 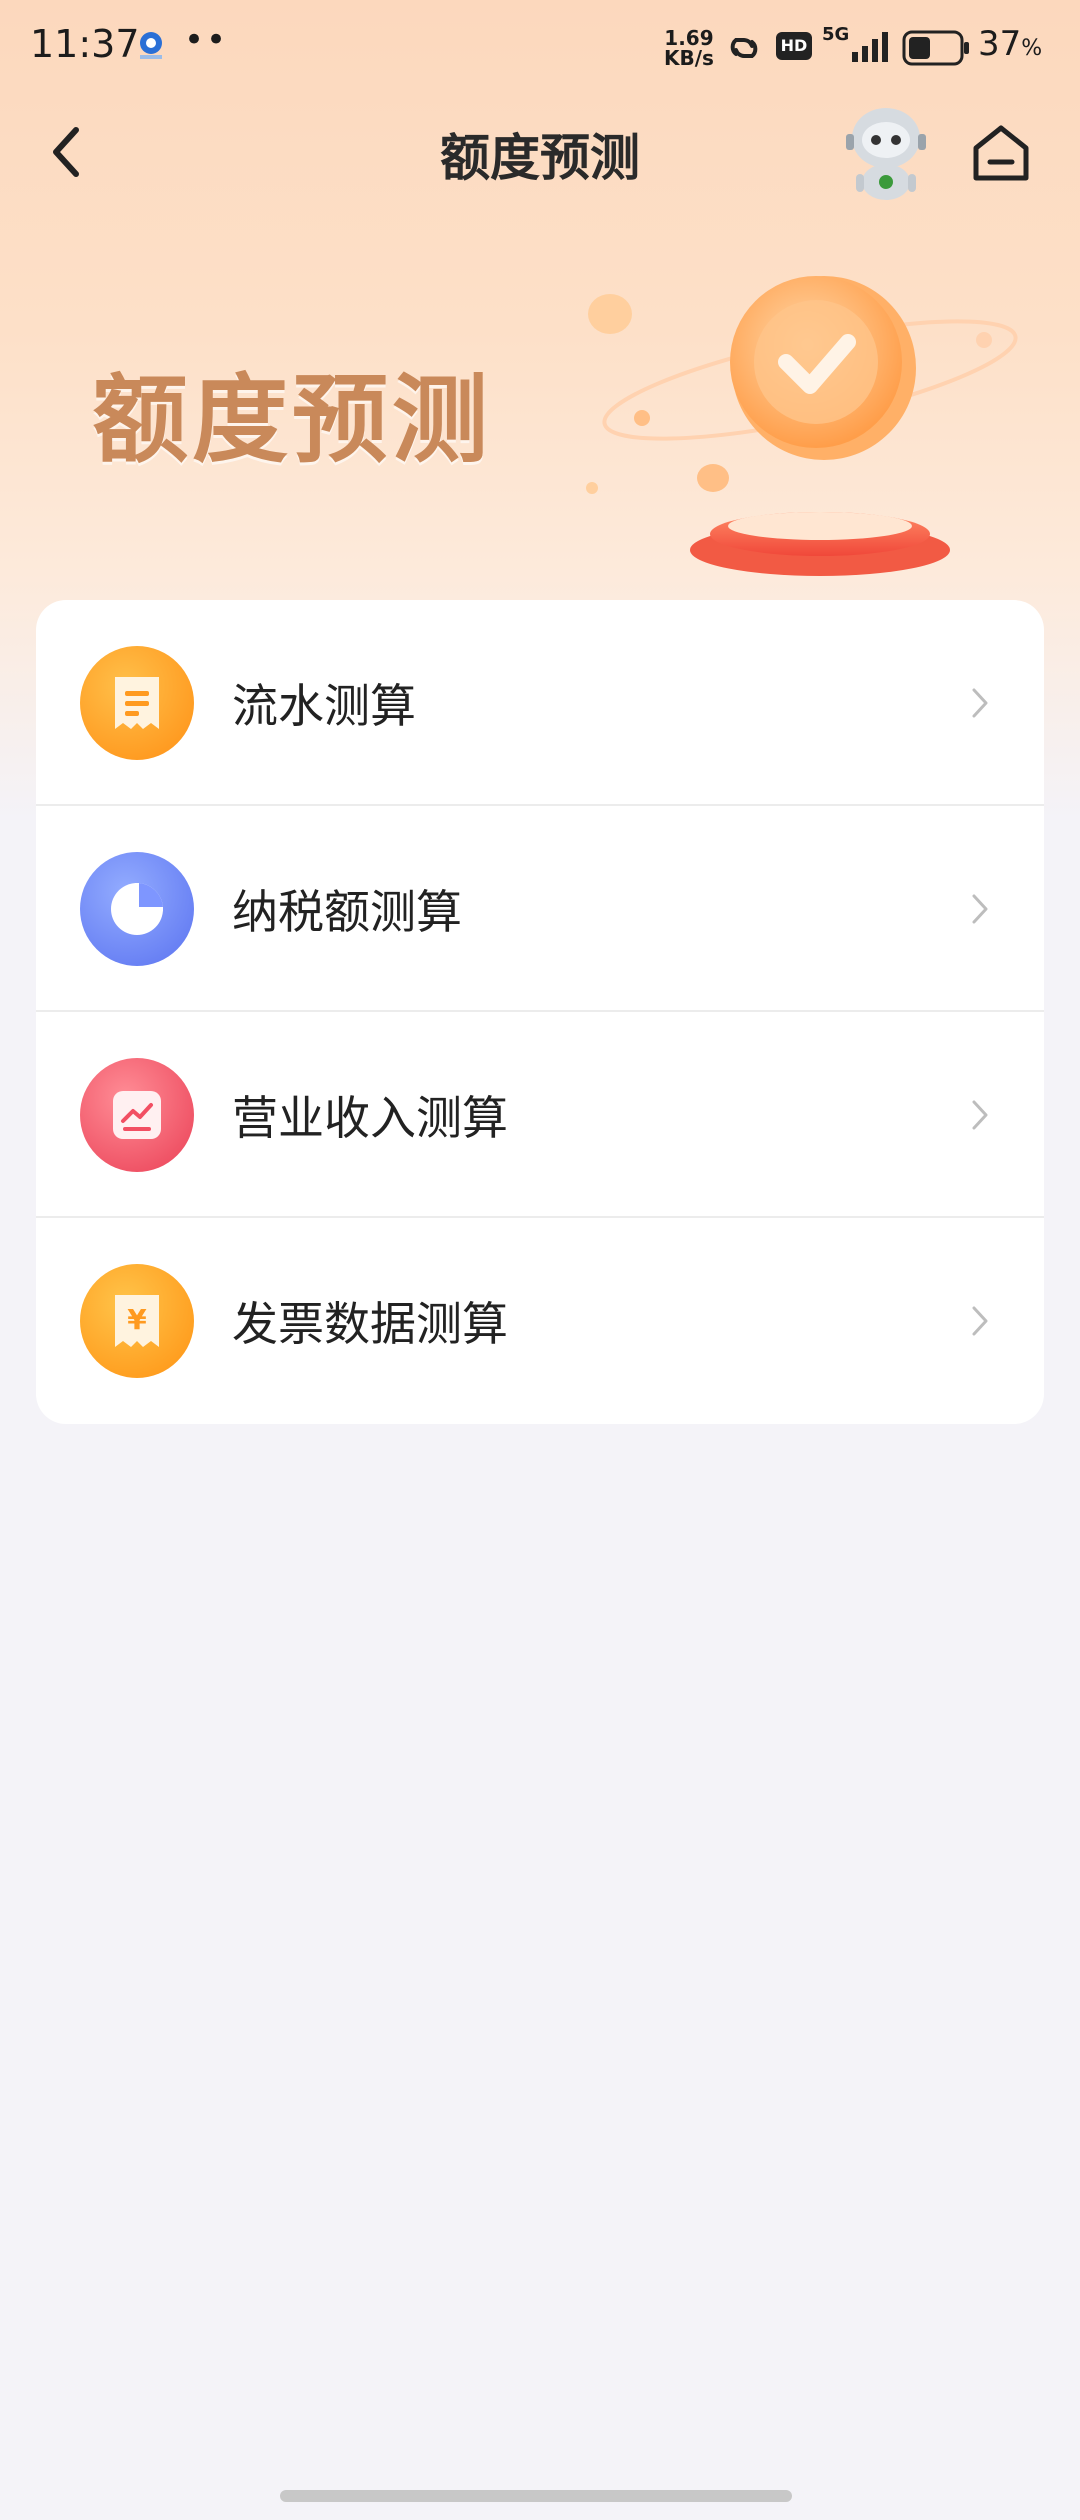 I want to click on battery-icon, so click(x=937, y=50).